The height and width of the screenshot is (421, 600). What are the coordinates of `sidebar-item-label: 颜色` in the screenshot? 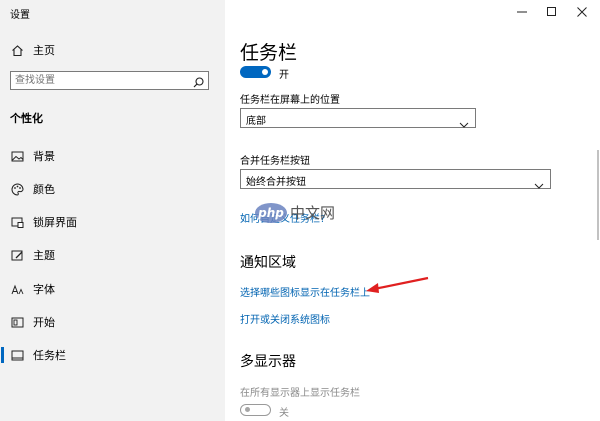 It's located at (44, 189).